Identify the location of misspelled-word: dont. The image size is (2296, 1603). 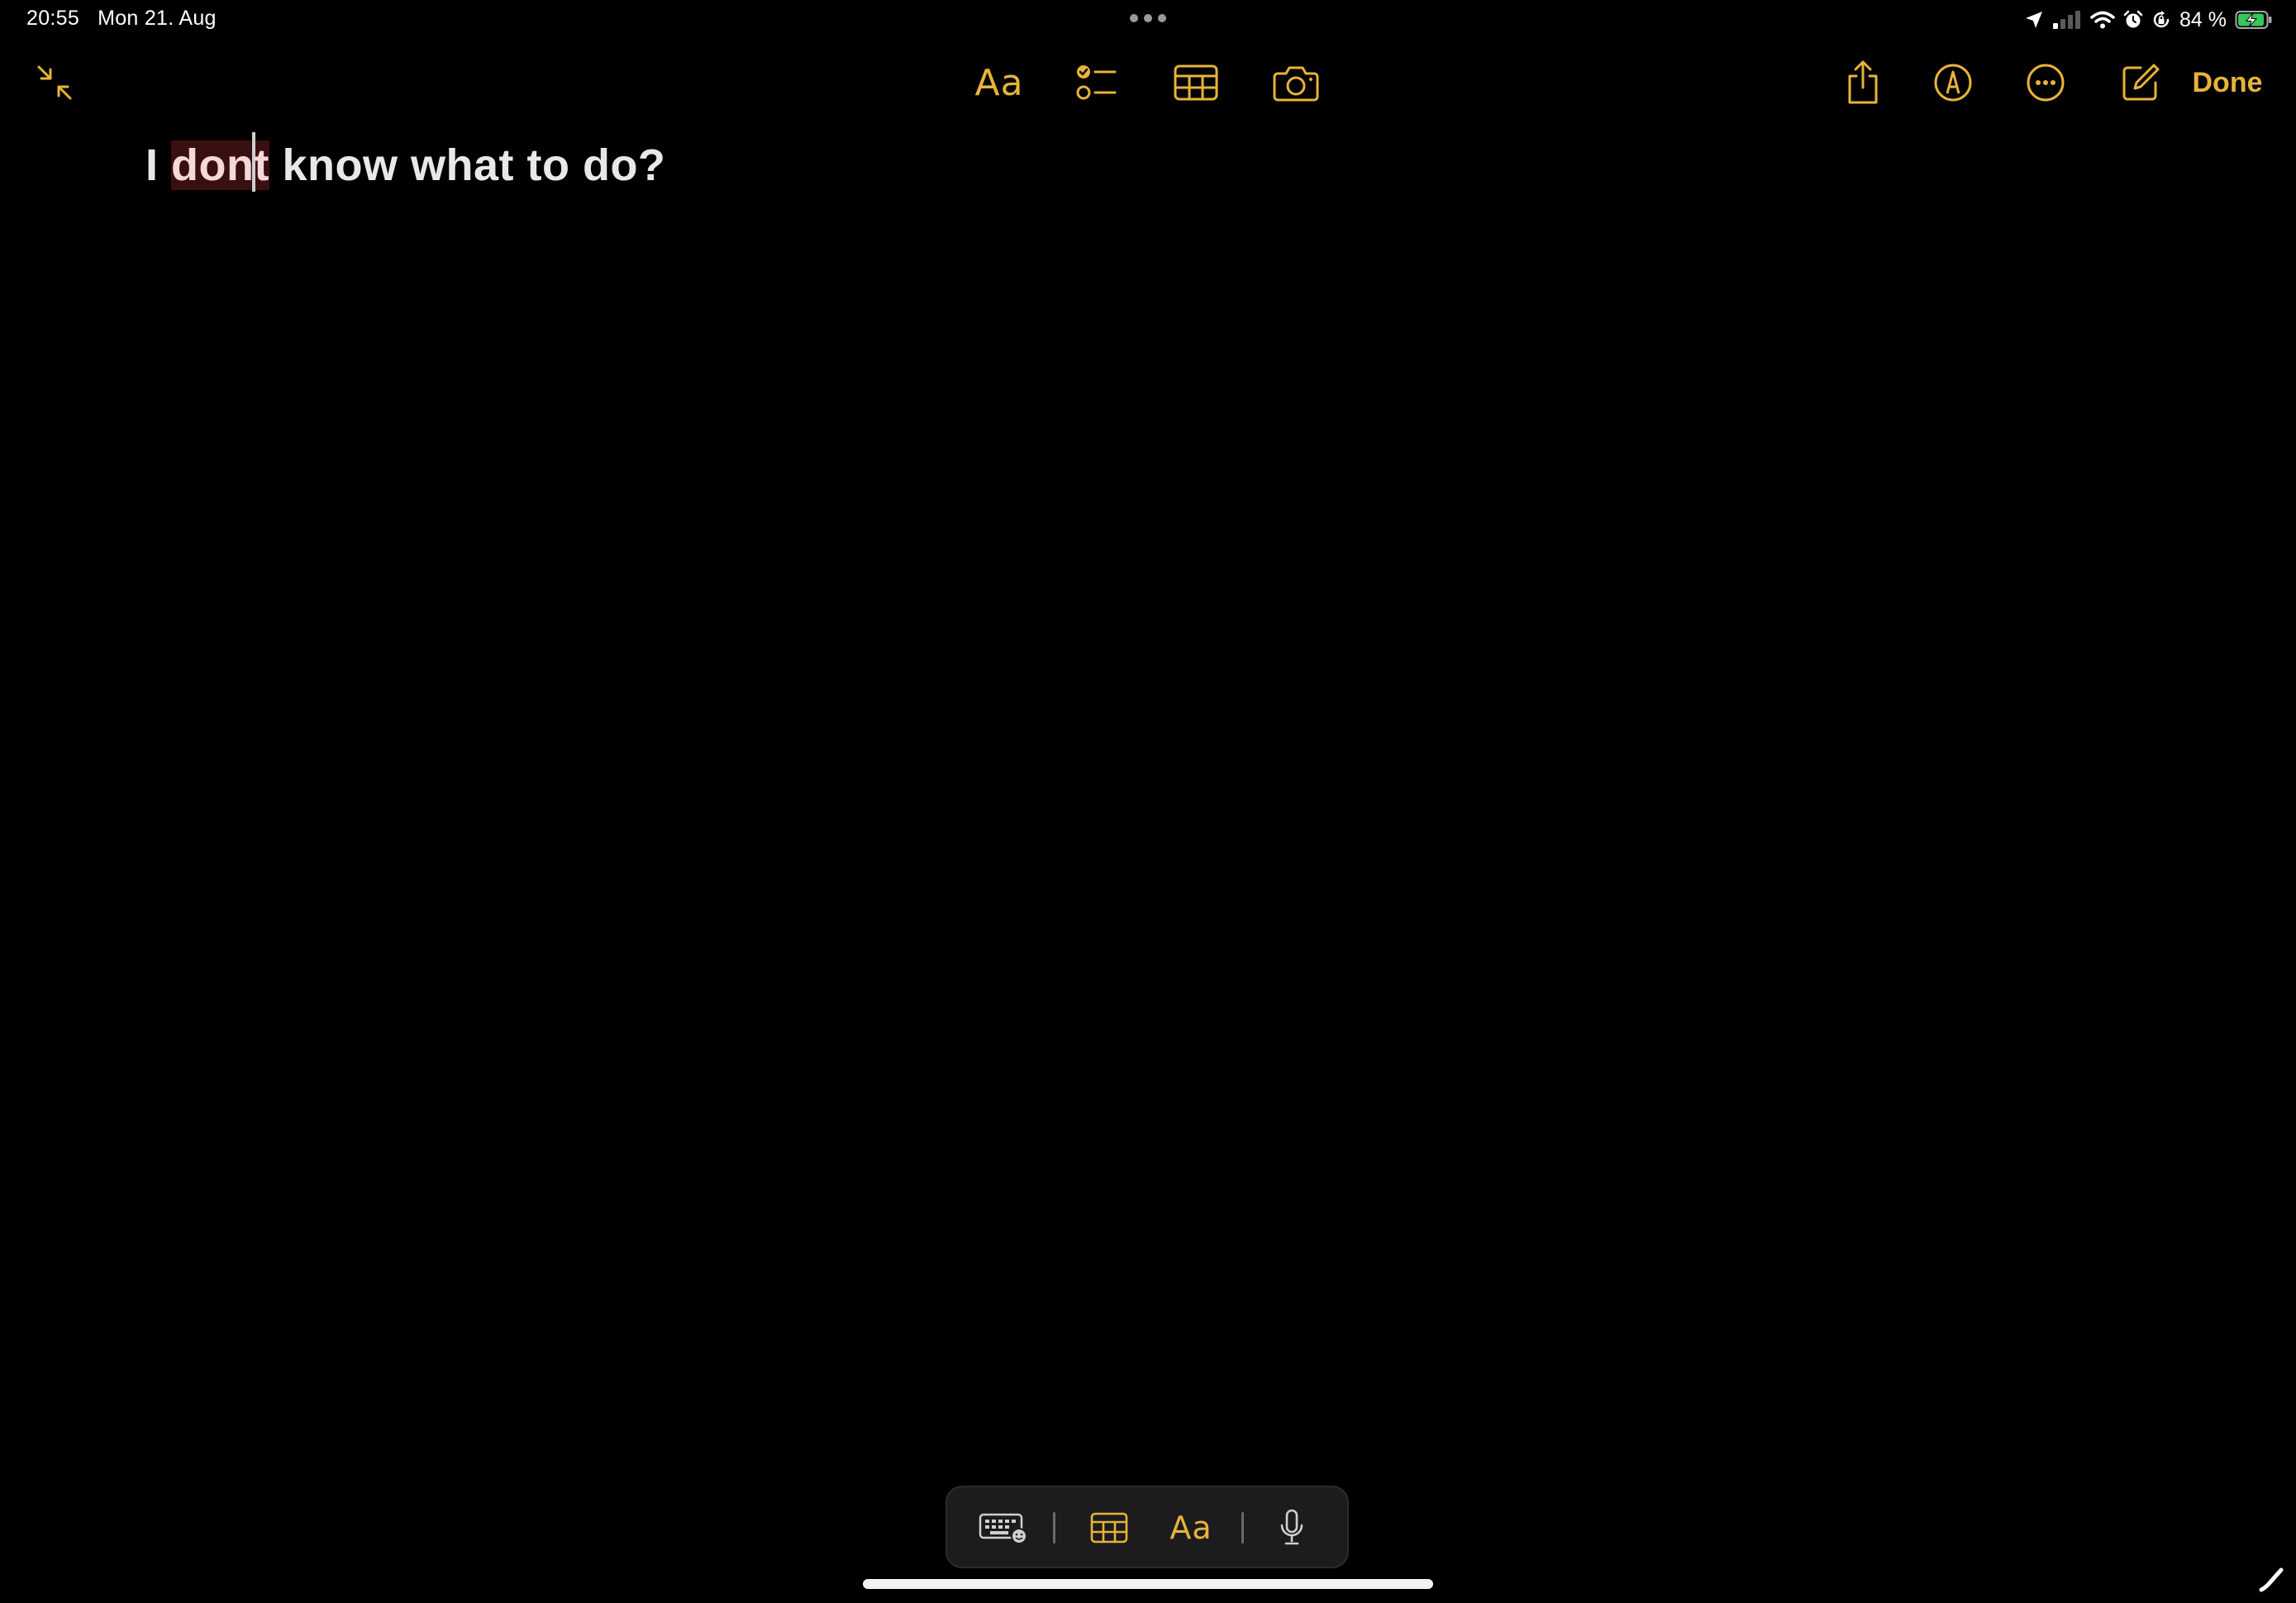
(220, 162).